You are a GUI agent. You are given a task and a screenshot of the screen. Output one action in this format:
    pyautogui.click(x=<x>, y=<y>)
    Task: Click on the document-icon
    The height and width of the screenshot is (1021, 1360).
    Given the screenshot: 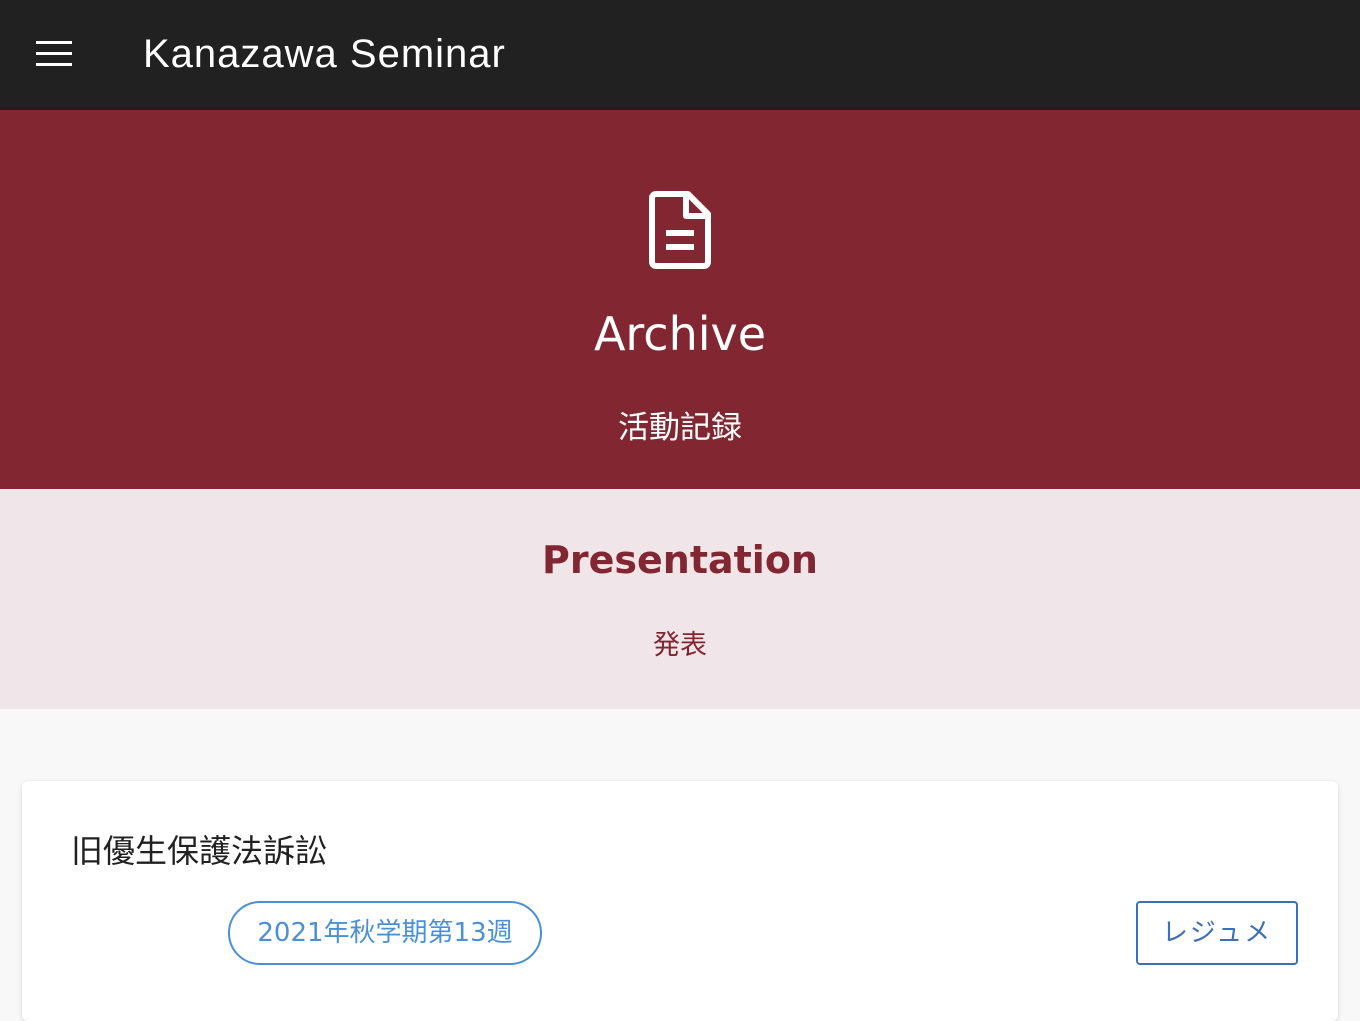 What is the action you would take?
    pyautogui.click(x=680, y=230)
    